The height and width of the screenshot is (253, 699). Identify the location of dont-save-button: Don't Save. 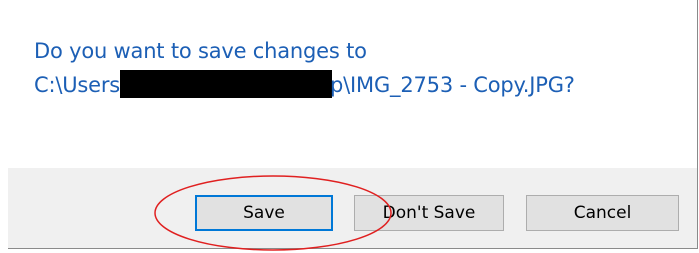
(429, 213).